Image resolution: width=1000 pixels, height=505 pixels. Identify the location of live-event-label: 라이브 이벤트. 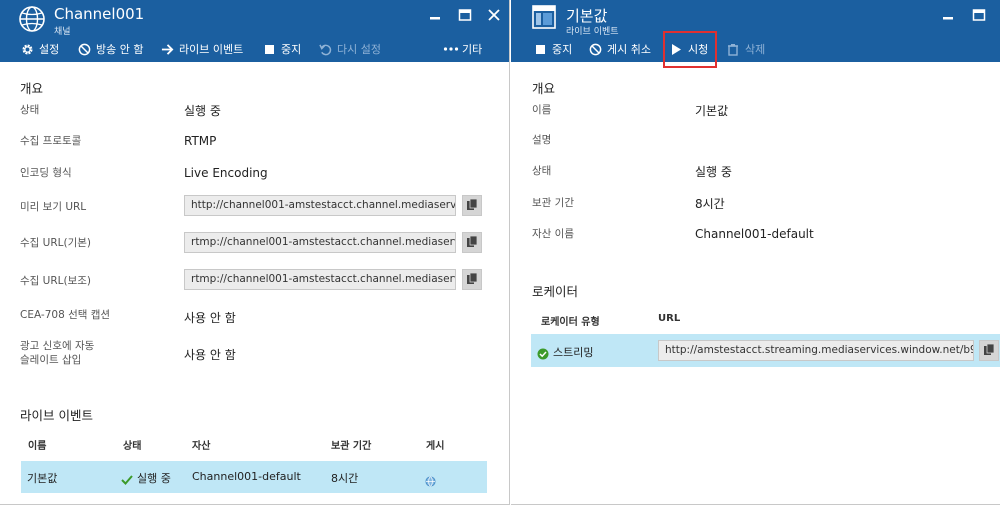
(211, 49).